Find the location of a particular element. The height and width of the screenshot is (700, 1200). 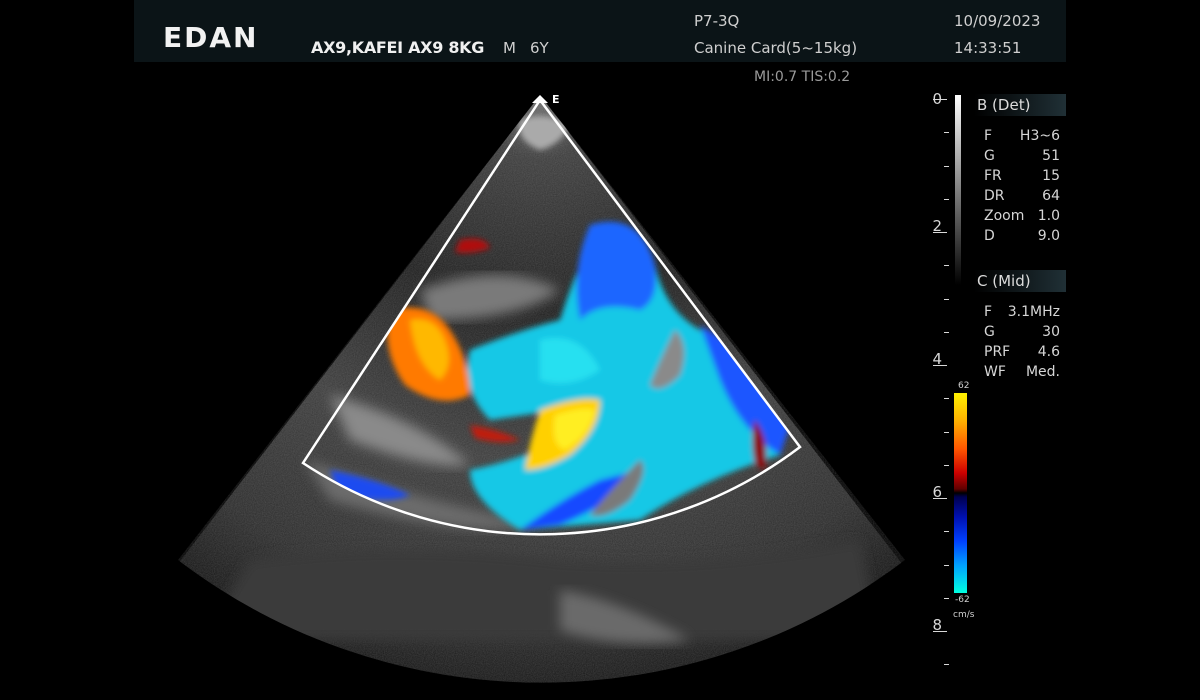

param-row: F H3~6 is located at coordinates (1022, 136).